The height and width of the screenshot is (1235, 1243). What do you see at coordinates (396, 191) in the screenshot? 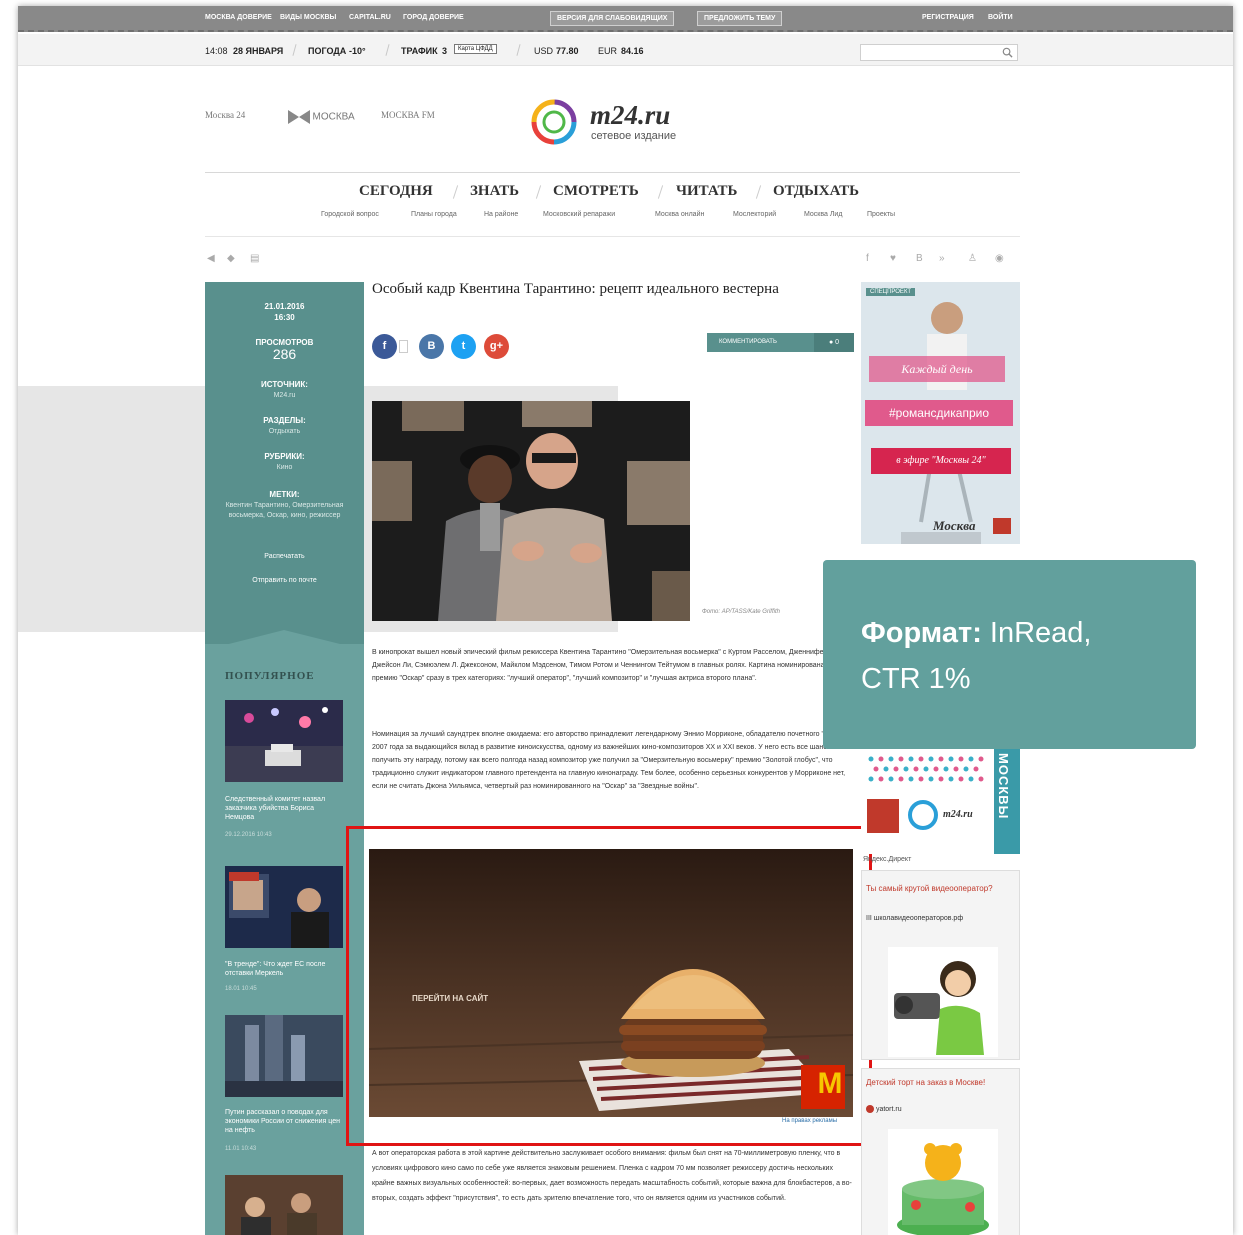
I see `nav-today: СЕГОДНЯ` at bounding box center [396, 191].